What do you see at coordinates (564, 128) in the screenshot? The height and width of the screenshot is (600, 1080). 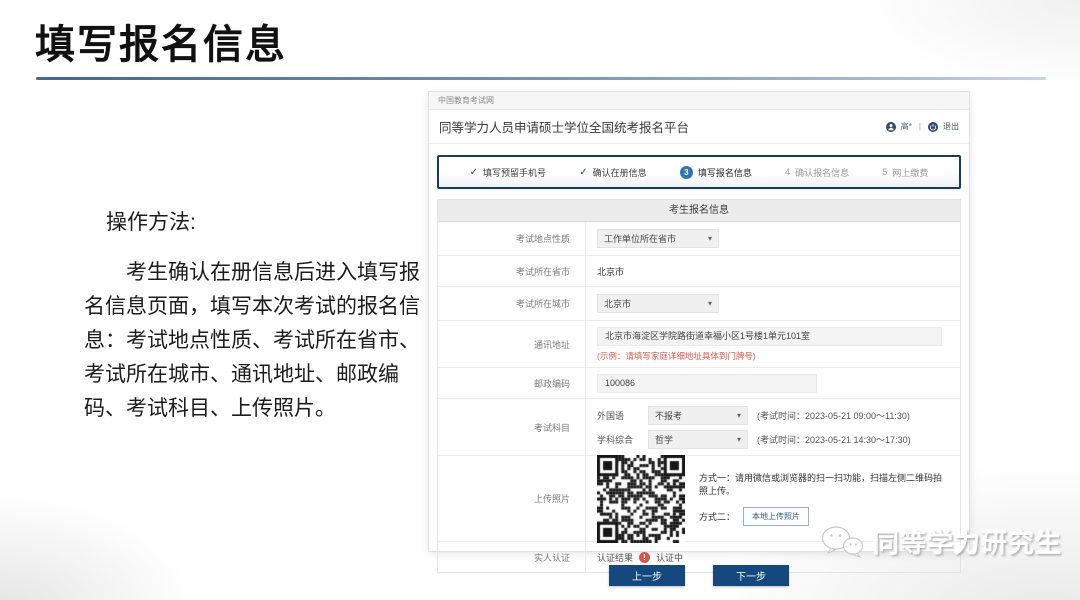 I see `portal-title: 同等学力人员申请硕士学位全国统考报名平台` at bounding box center [564, 128].